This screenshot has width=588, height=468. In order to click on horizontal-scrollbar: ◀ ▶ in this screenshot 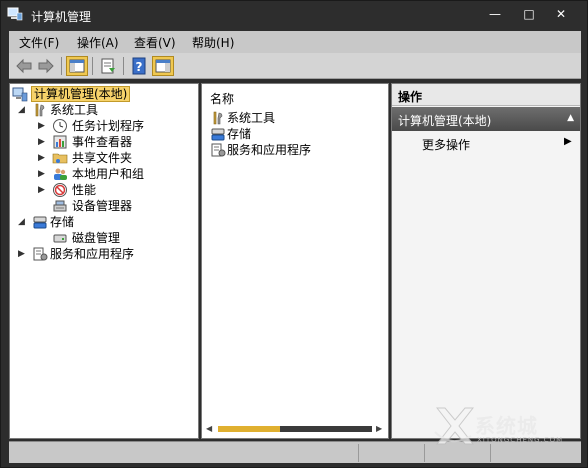, I will do `click(295, 429)`.